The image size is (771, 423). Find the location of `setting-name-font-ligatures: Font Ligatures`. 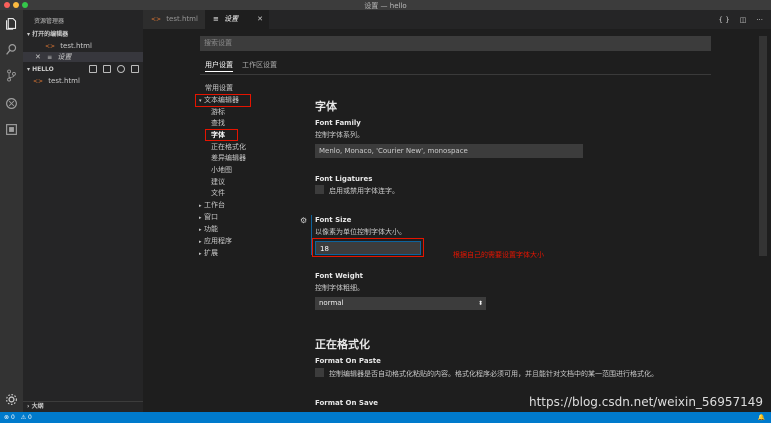

setting-name-font-ligatures: Font Ligatures is located at coordinates (344, 179).